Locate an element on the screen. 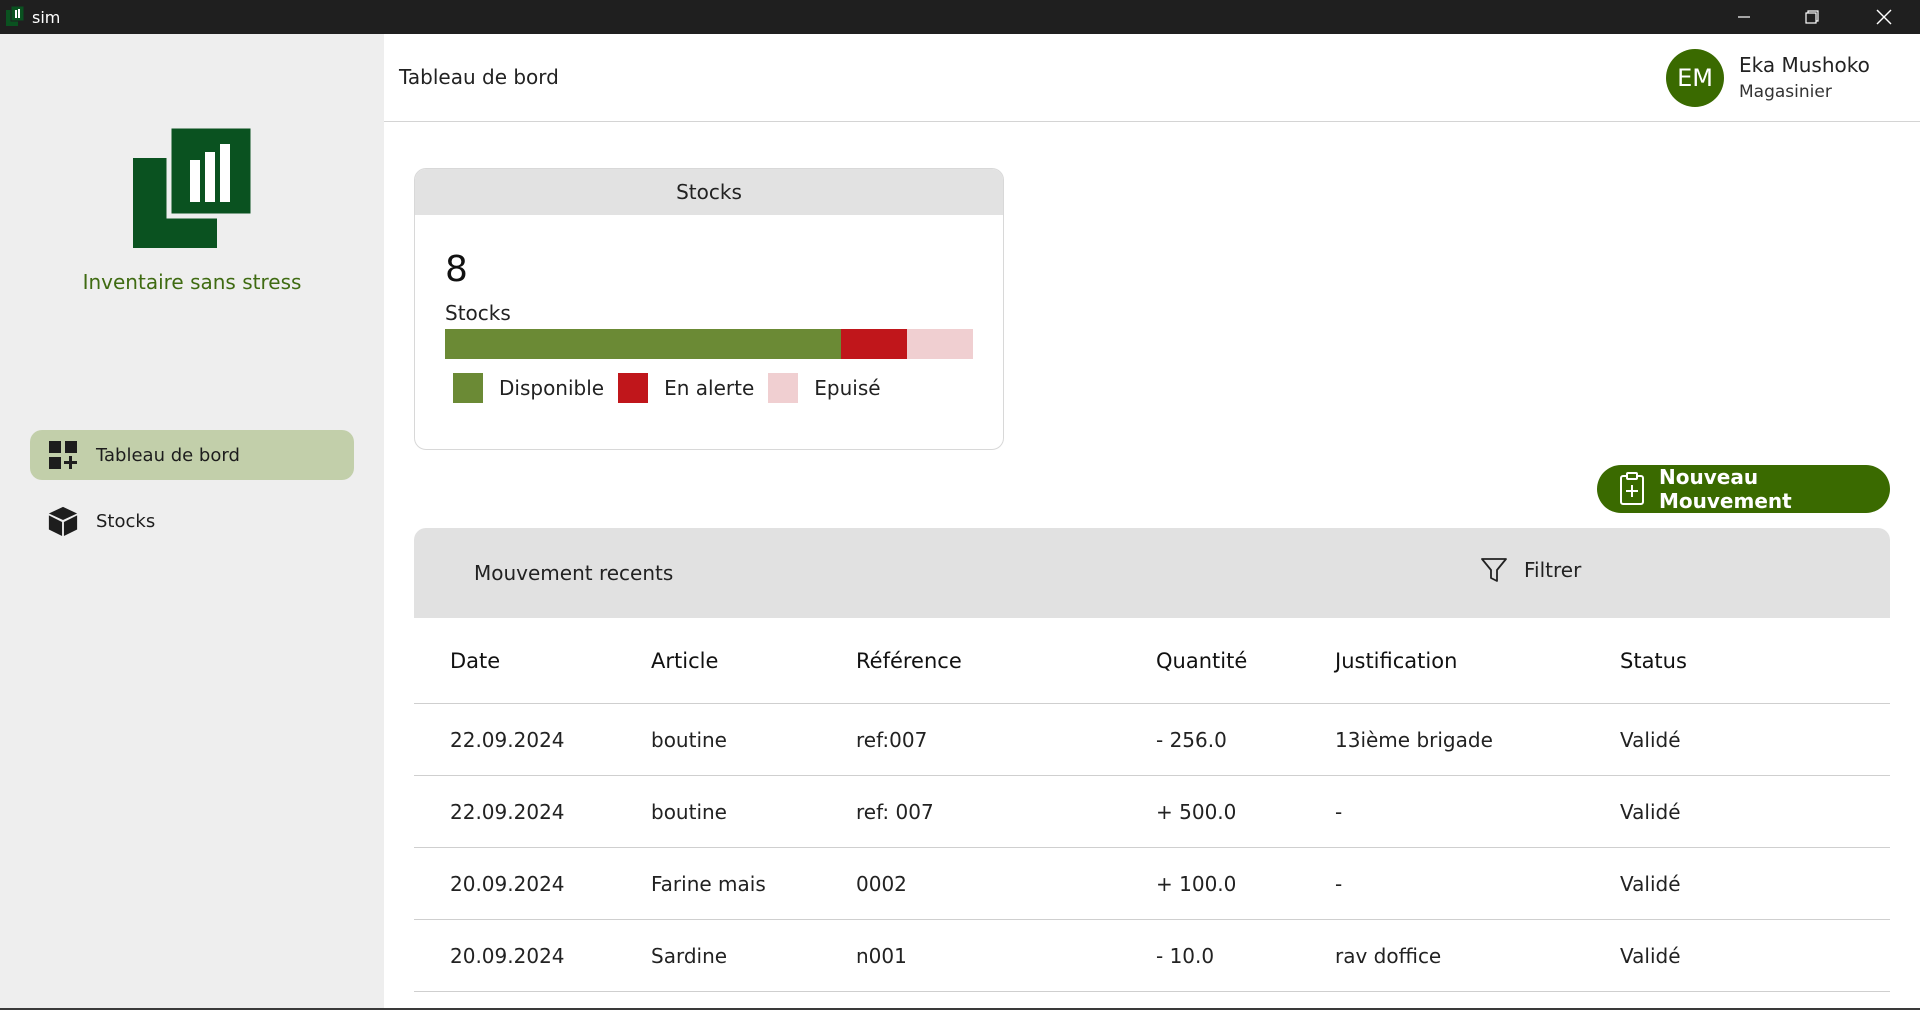  cell-quantite: + 100.0 is located at coordinates (1196, 883).